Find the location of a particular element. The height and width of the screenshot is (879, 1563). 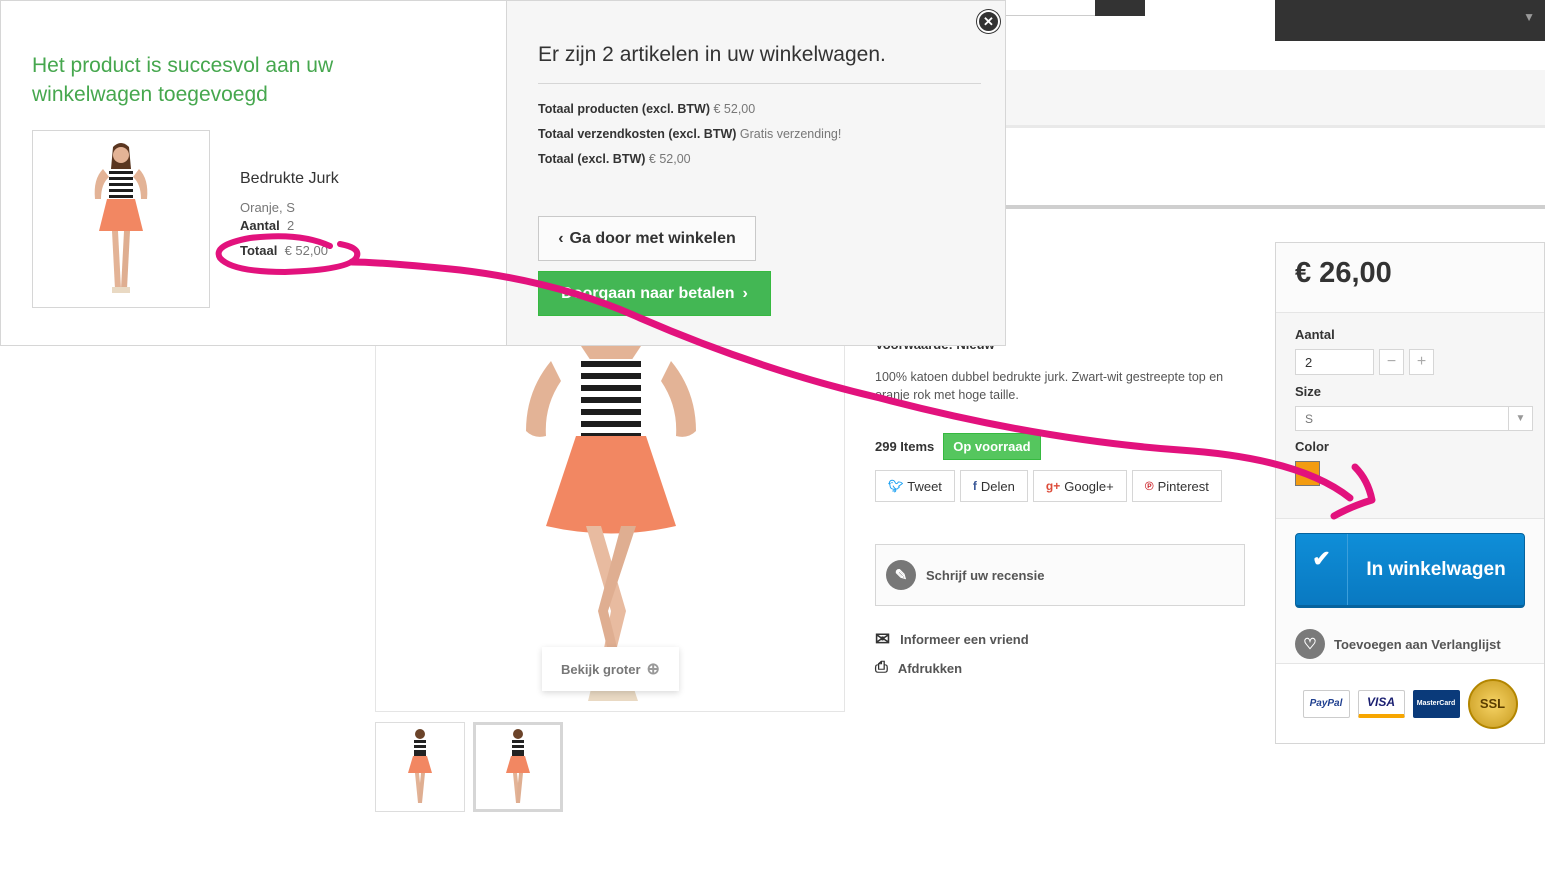

header-cart-bar: ▼ is located at coordinates (1410, 20).